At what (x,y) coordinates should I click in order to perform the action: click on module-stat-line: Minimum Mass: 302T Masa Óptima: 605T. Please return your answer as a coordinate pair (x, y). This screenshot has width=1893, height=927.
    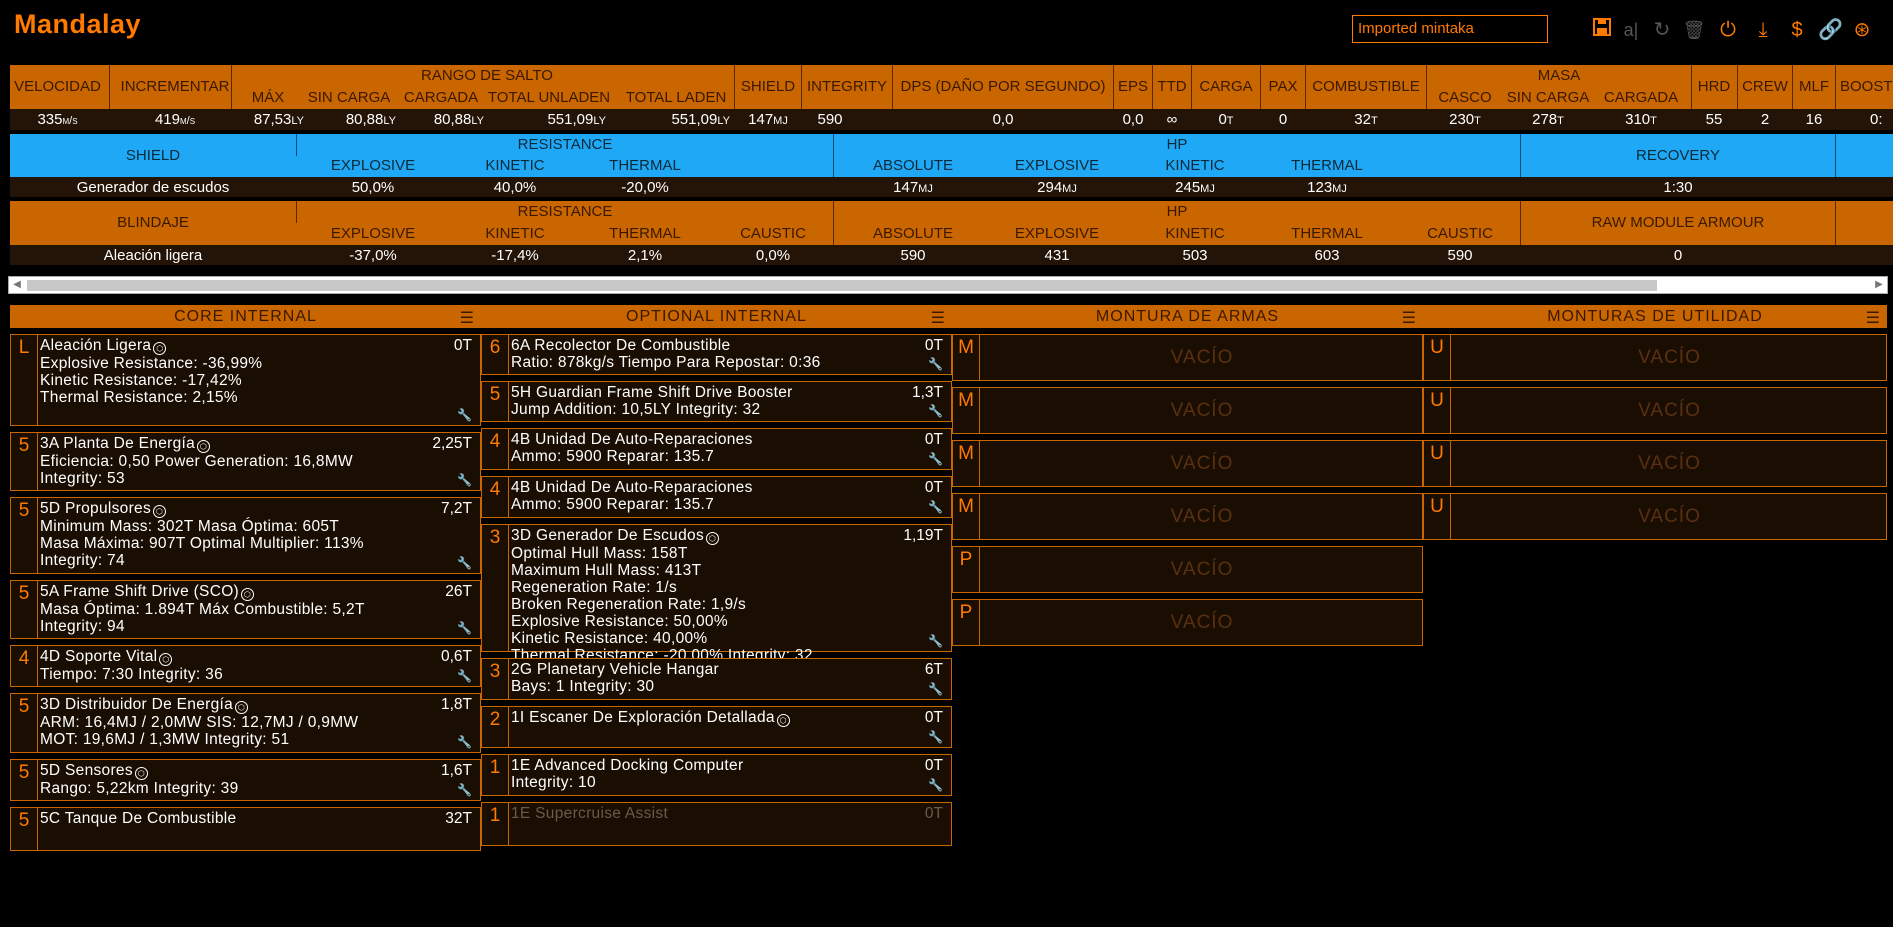
    Looking at the image, I should click on (190, 526).